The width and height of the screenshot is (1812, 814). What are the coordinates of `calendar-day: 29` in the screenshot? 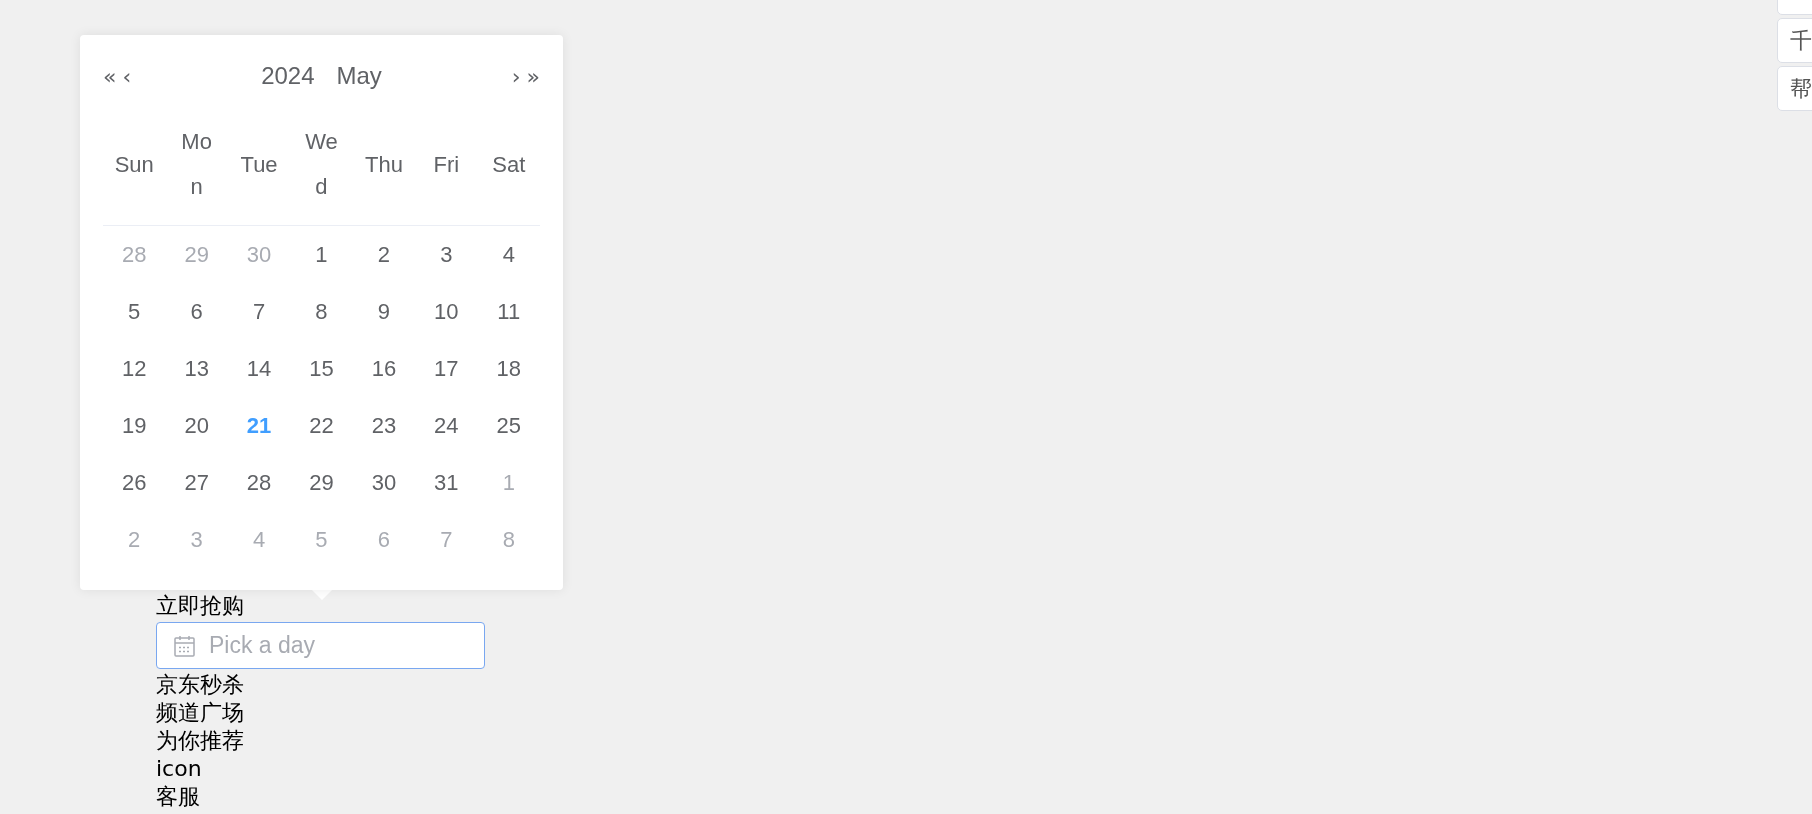 It's located at (321, 482).